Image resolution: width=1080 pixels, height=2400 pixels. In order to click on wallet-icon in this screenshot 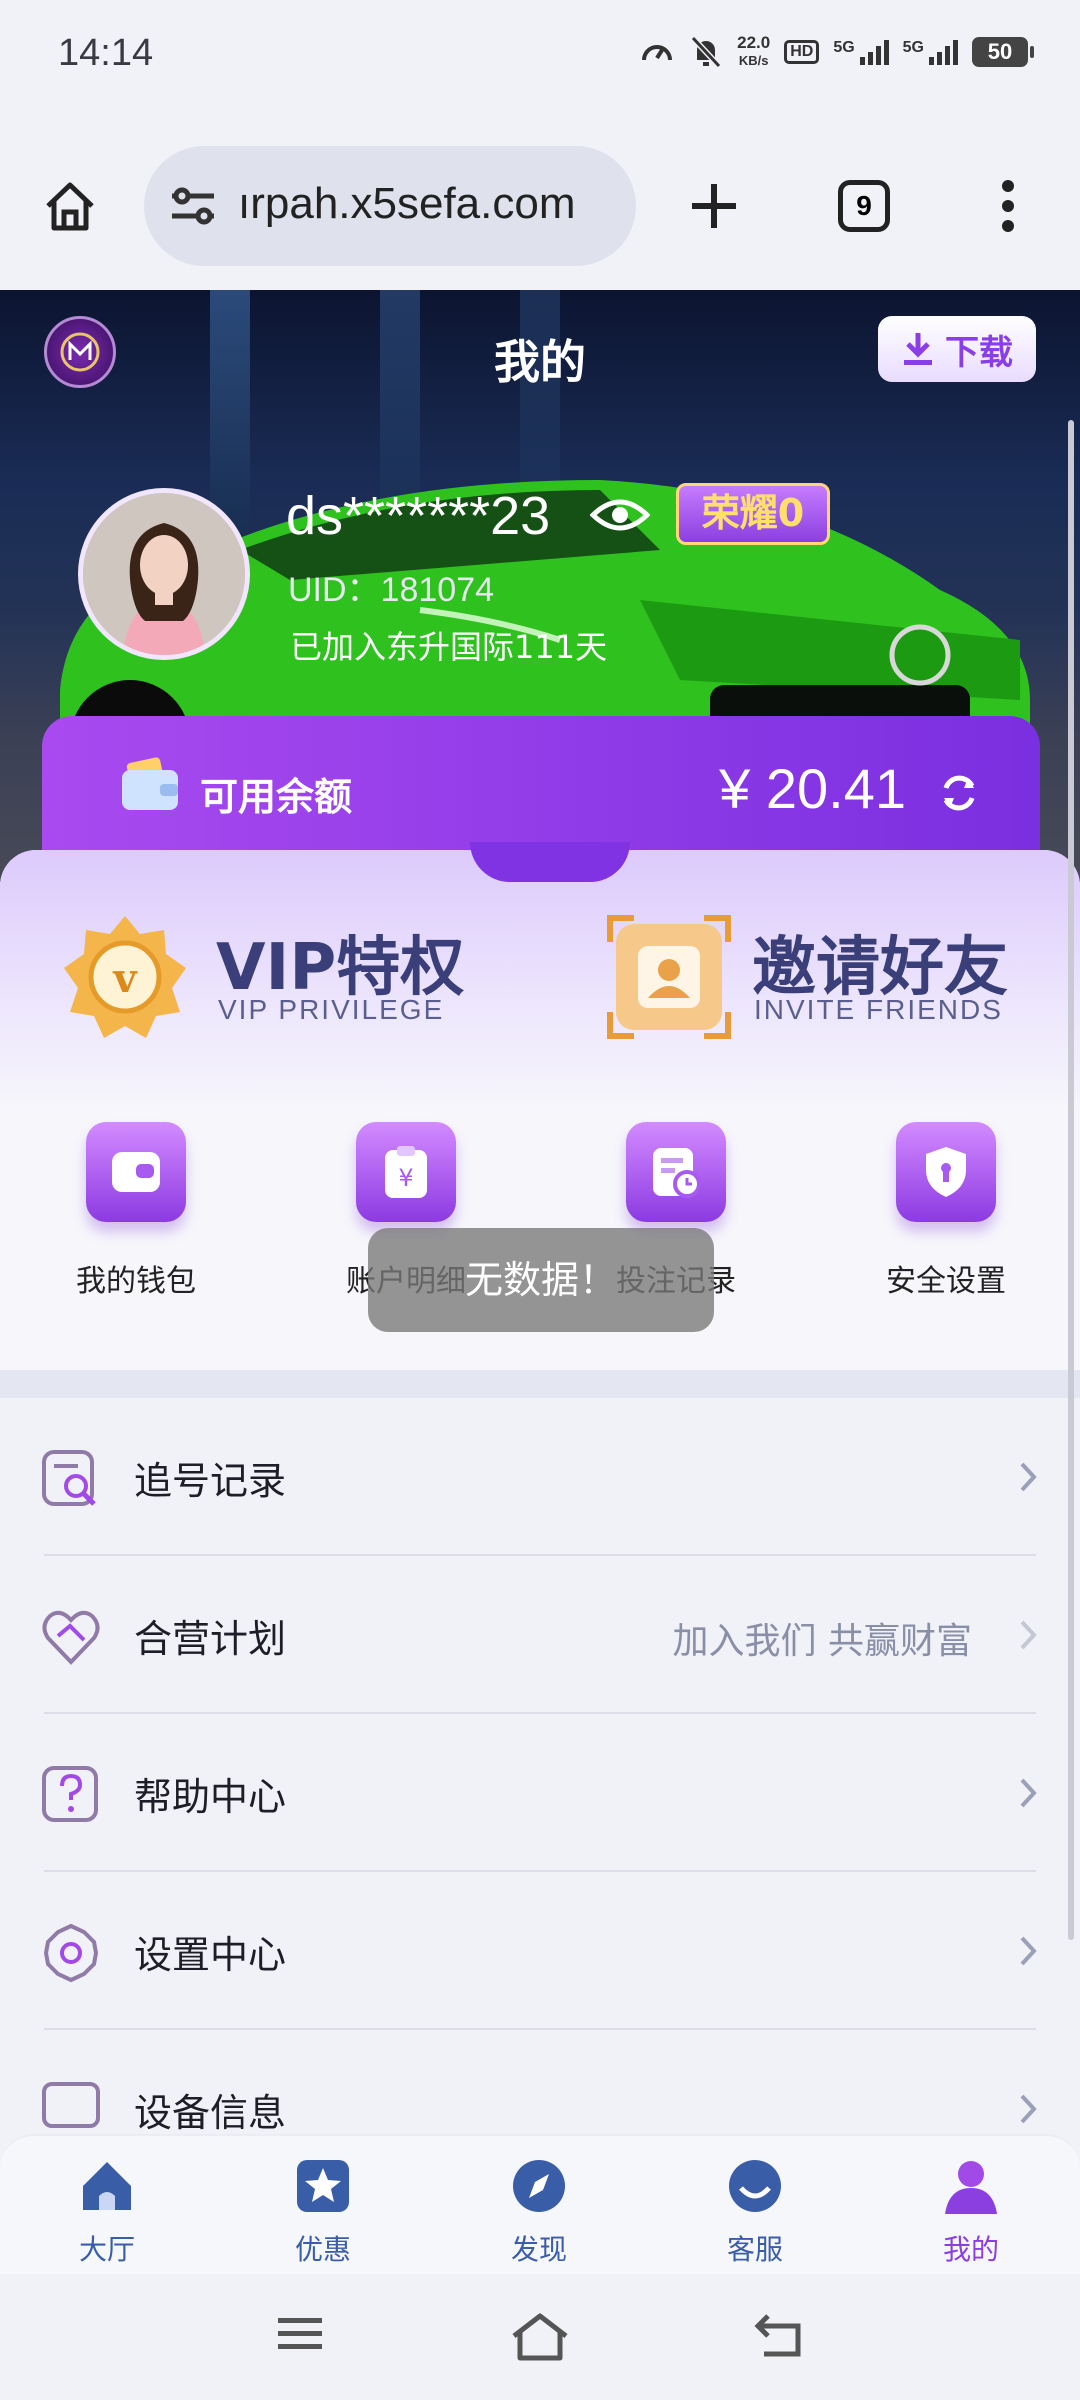, I will do `click(136, 1172)`.